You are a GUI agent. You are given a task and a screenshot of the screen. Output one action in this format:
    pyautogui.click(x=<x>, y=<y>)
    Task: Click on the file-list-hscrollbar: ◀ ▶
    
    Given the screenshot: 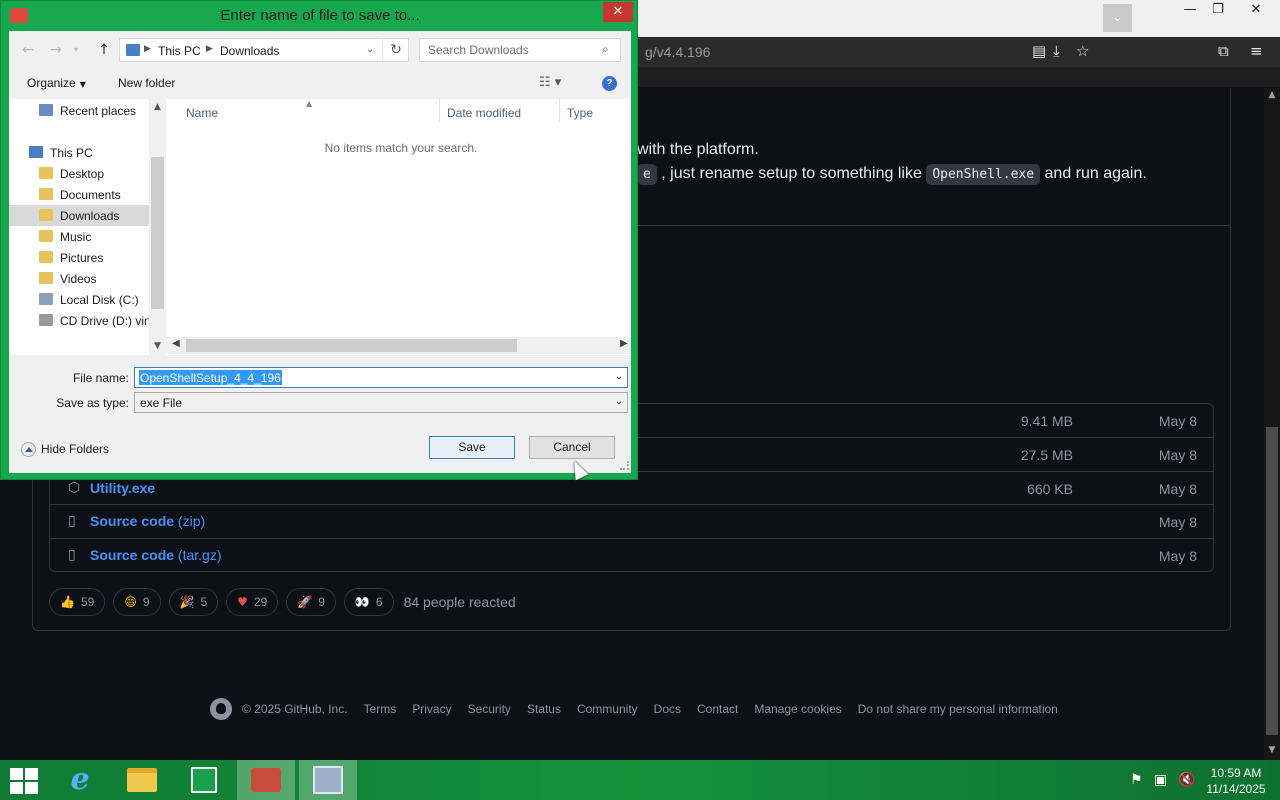 What is the action you would take?
    pyautogui.click(x=398, y=345)
    